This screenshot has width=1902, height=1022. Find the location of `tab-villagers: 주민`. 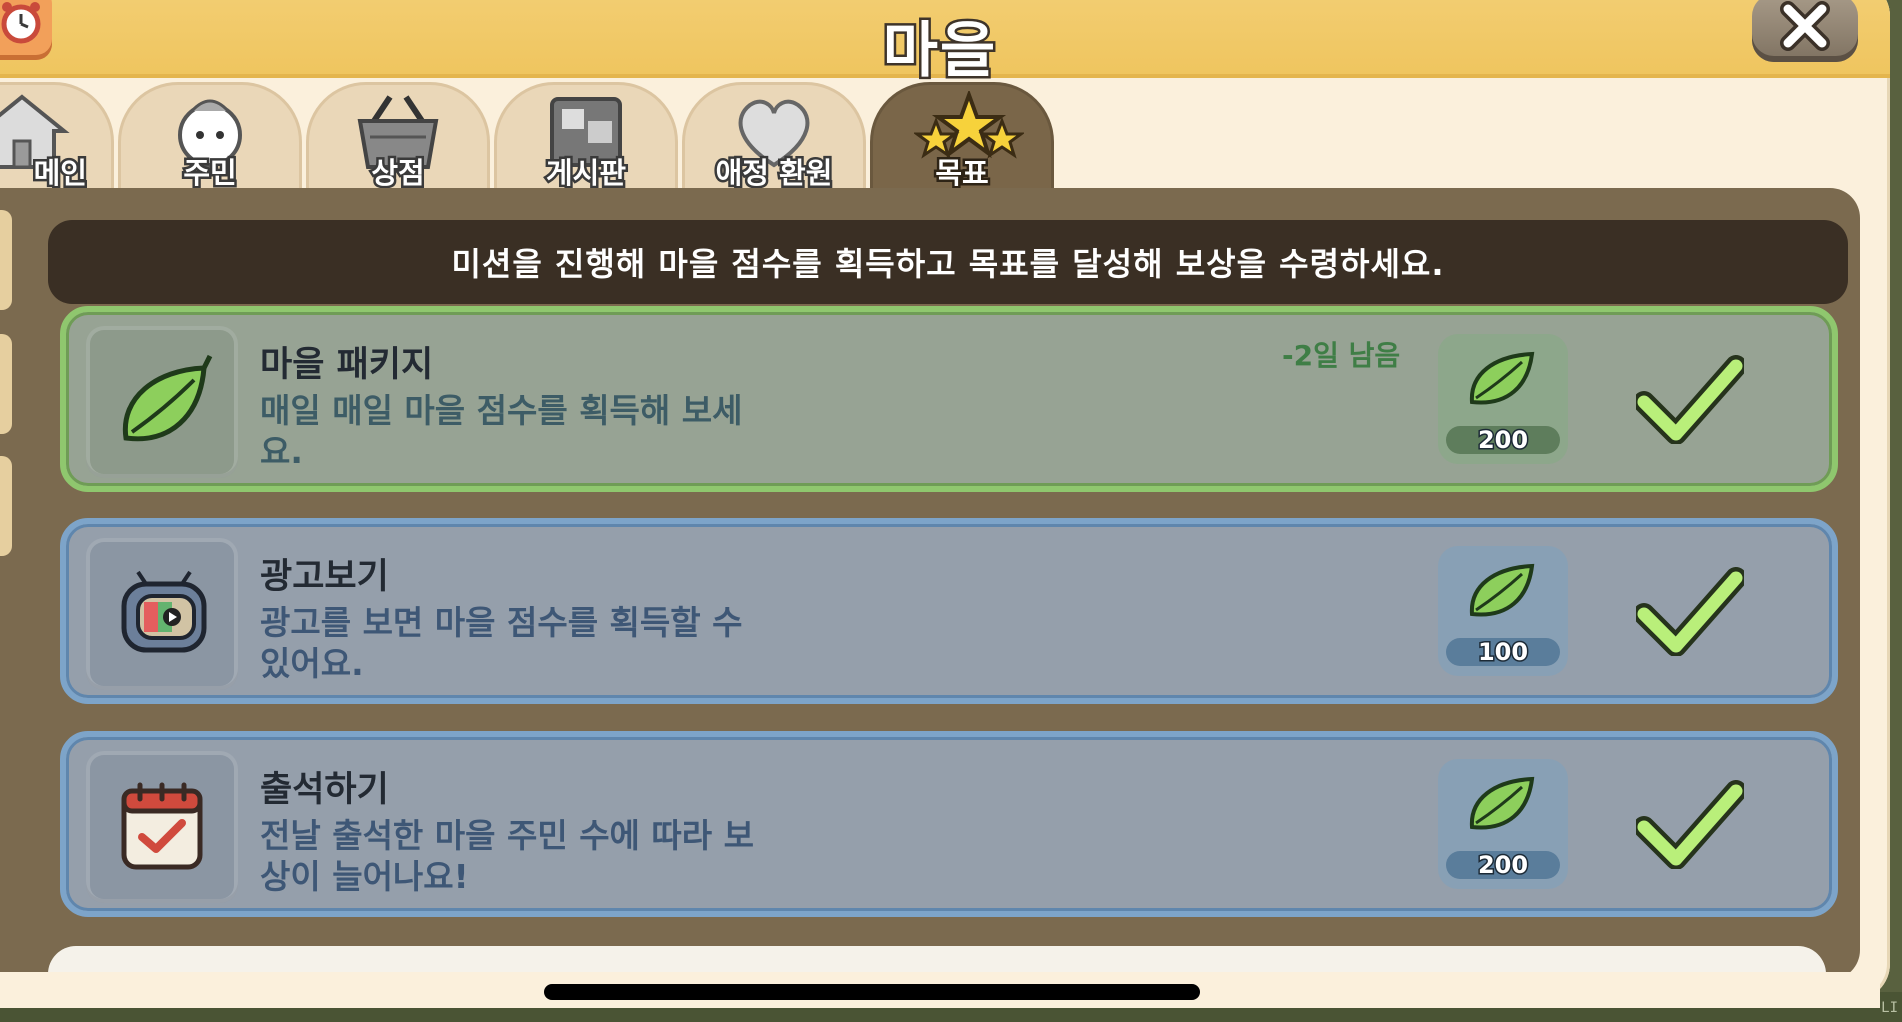

tab-villagers: 주민 is located at coordinates (210, 140).